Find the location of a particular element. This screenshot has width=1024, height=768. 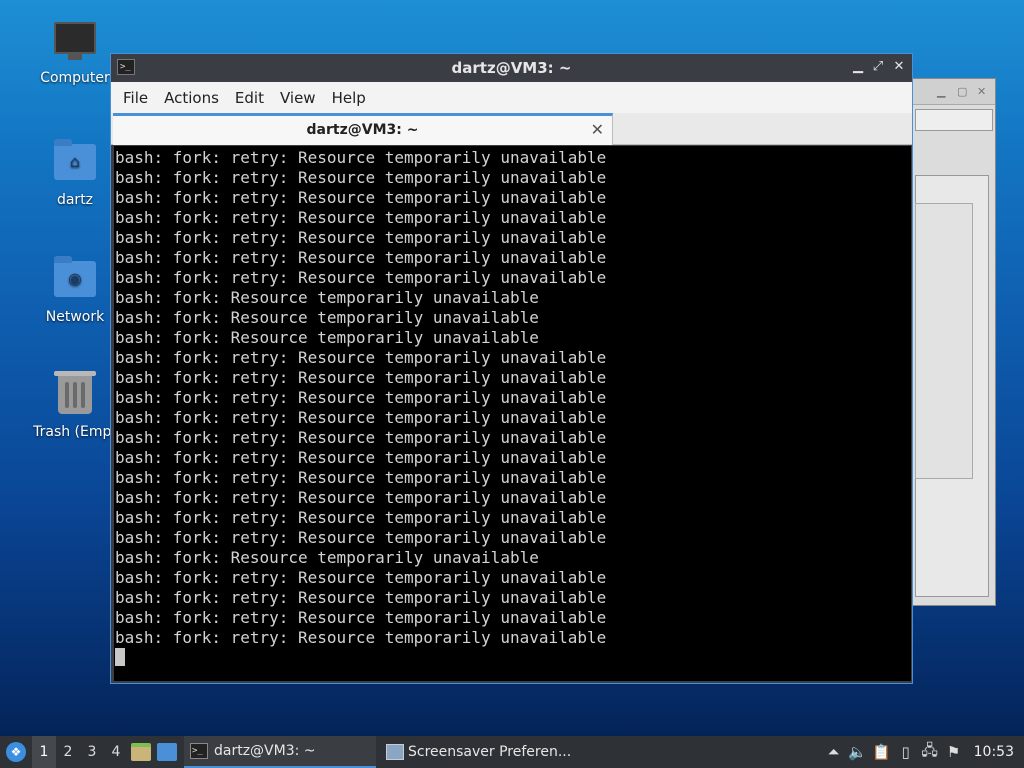

menu-actions: Actions is located at coordinates (191, 98).